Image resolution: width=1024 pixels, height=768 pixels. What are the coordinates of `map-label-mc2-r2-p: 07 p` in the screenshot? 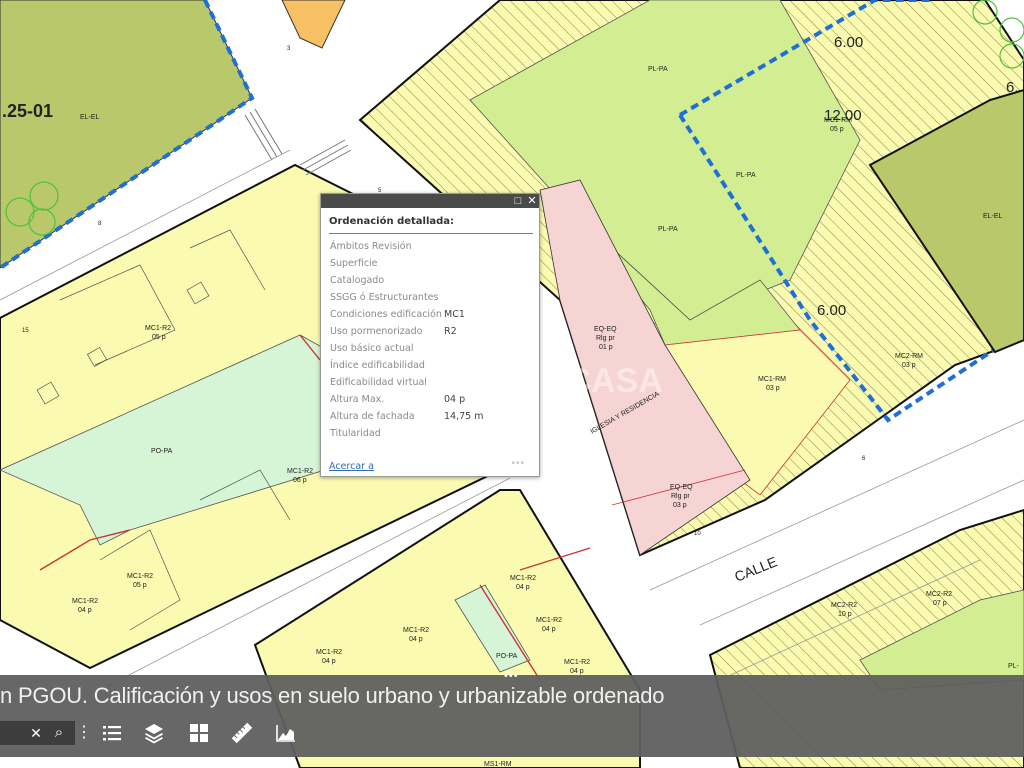 It's located at (940, 603).